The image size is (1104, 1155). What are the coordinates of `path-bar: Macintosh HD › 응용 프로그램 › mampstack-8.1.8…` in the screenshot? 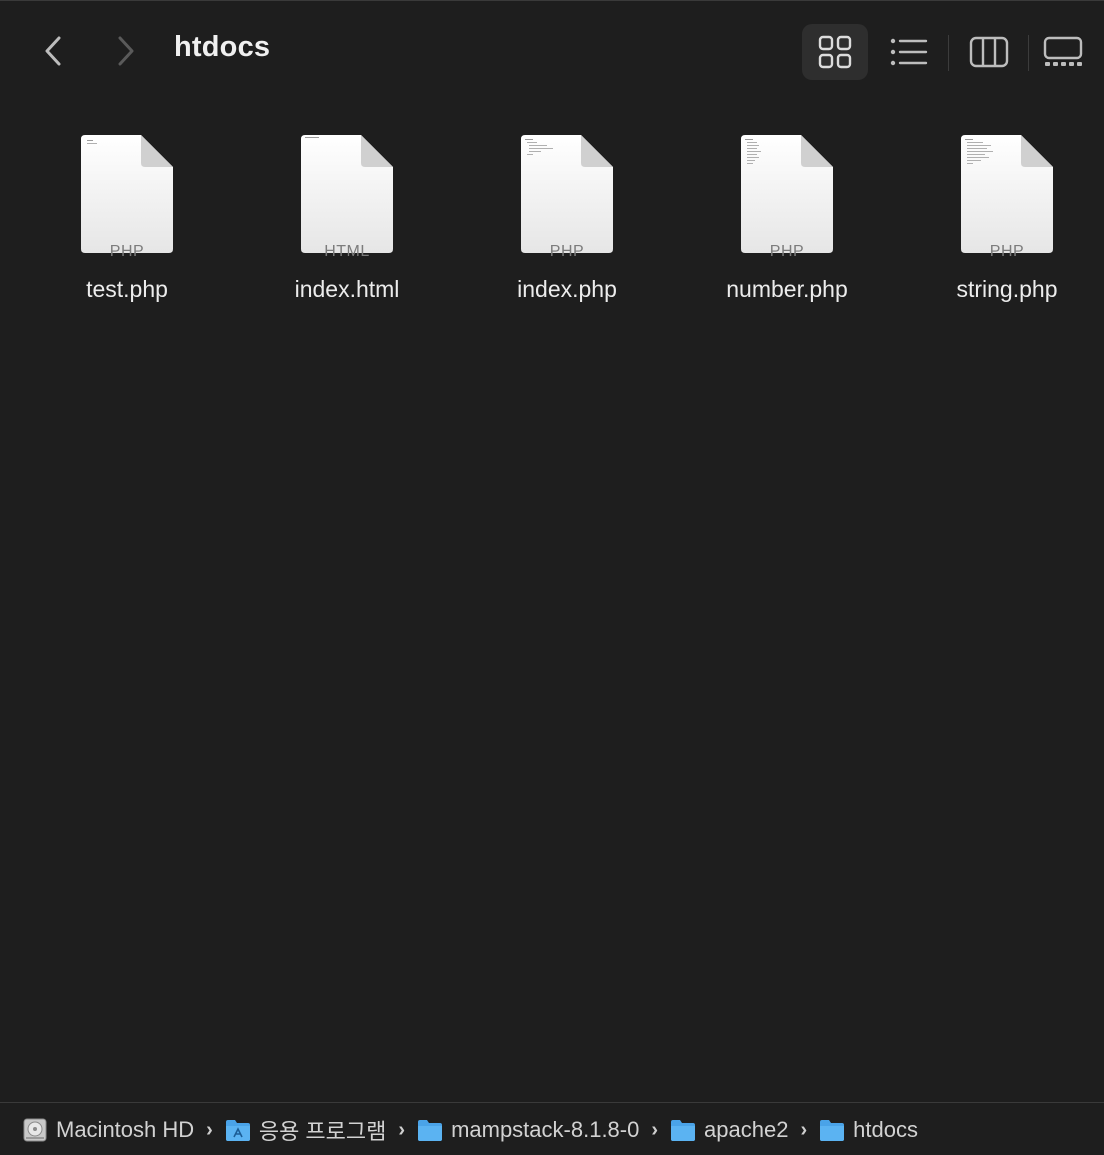 It's located at (552, 1128).